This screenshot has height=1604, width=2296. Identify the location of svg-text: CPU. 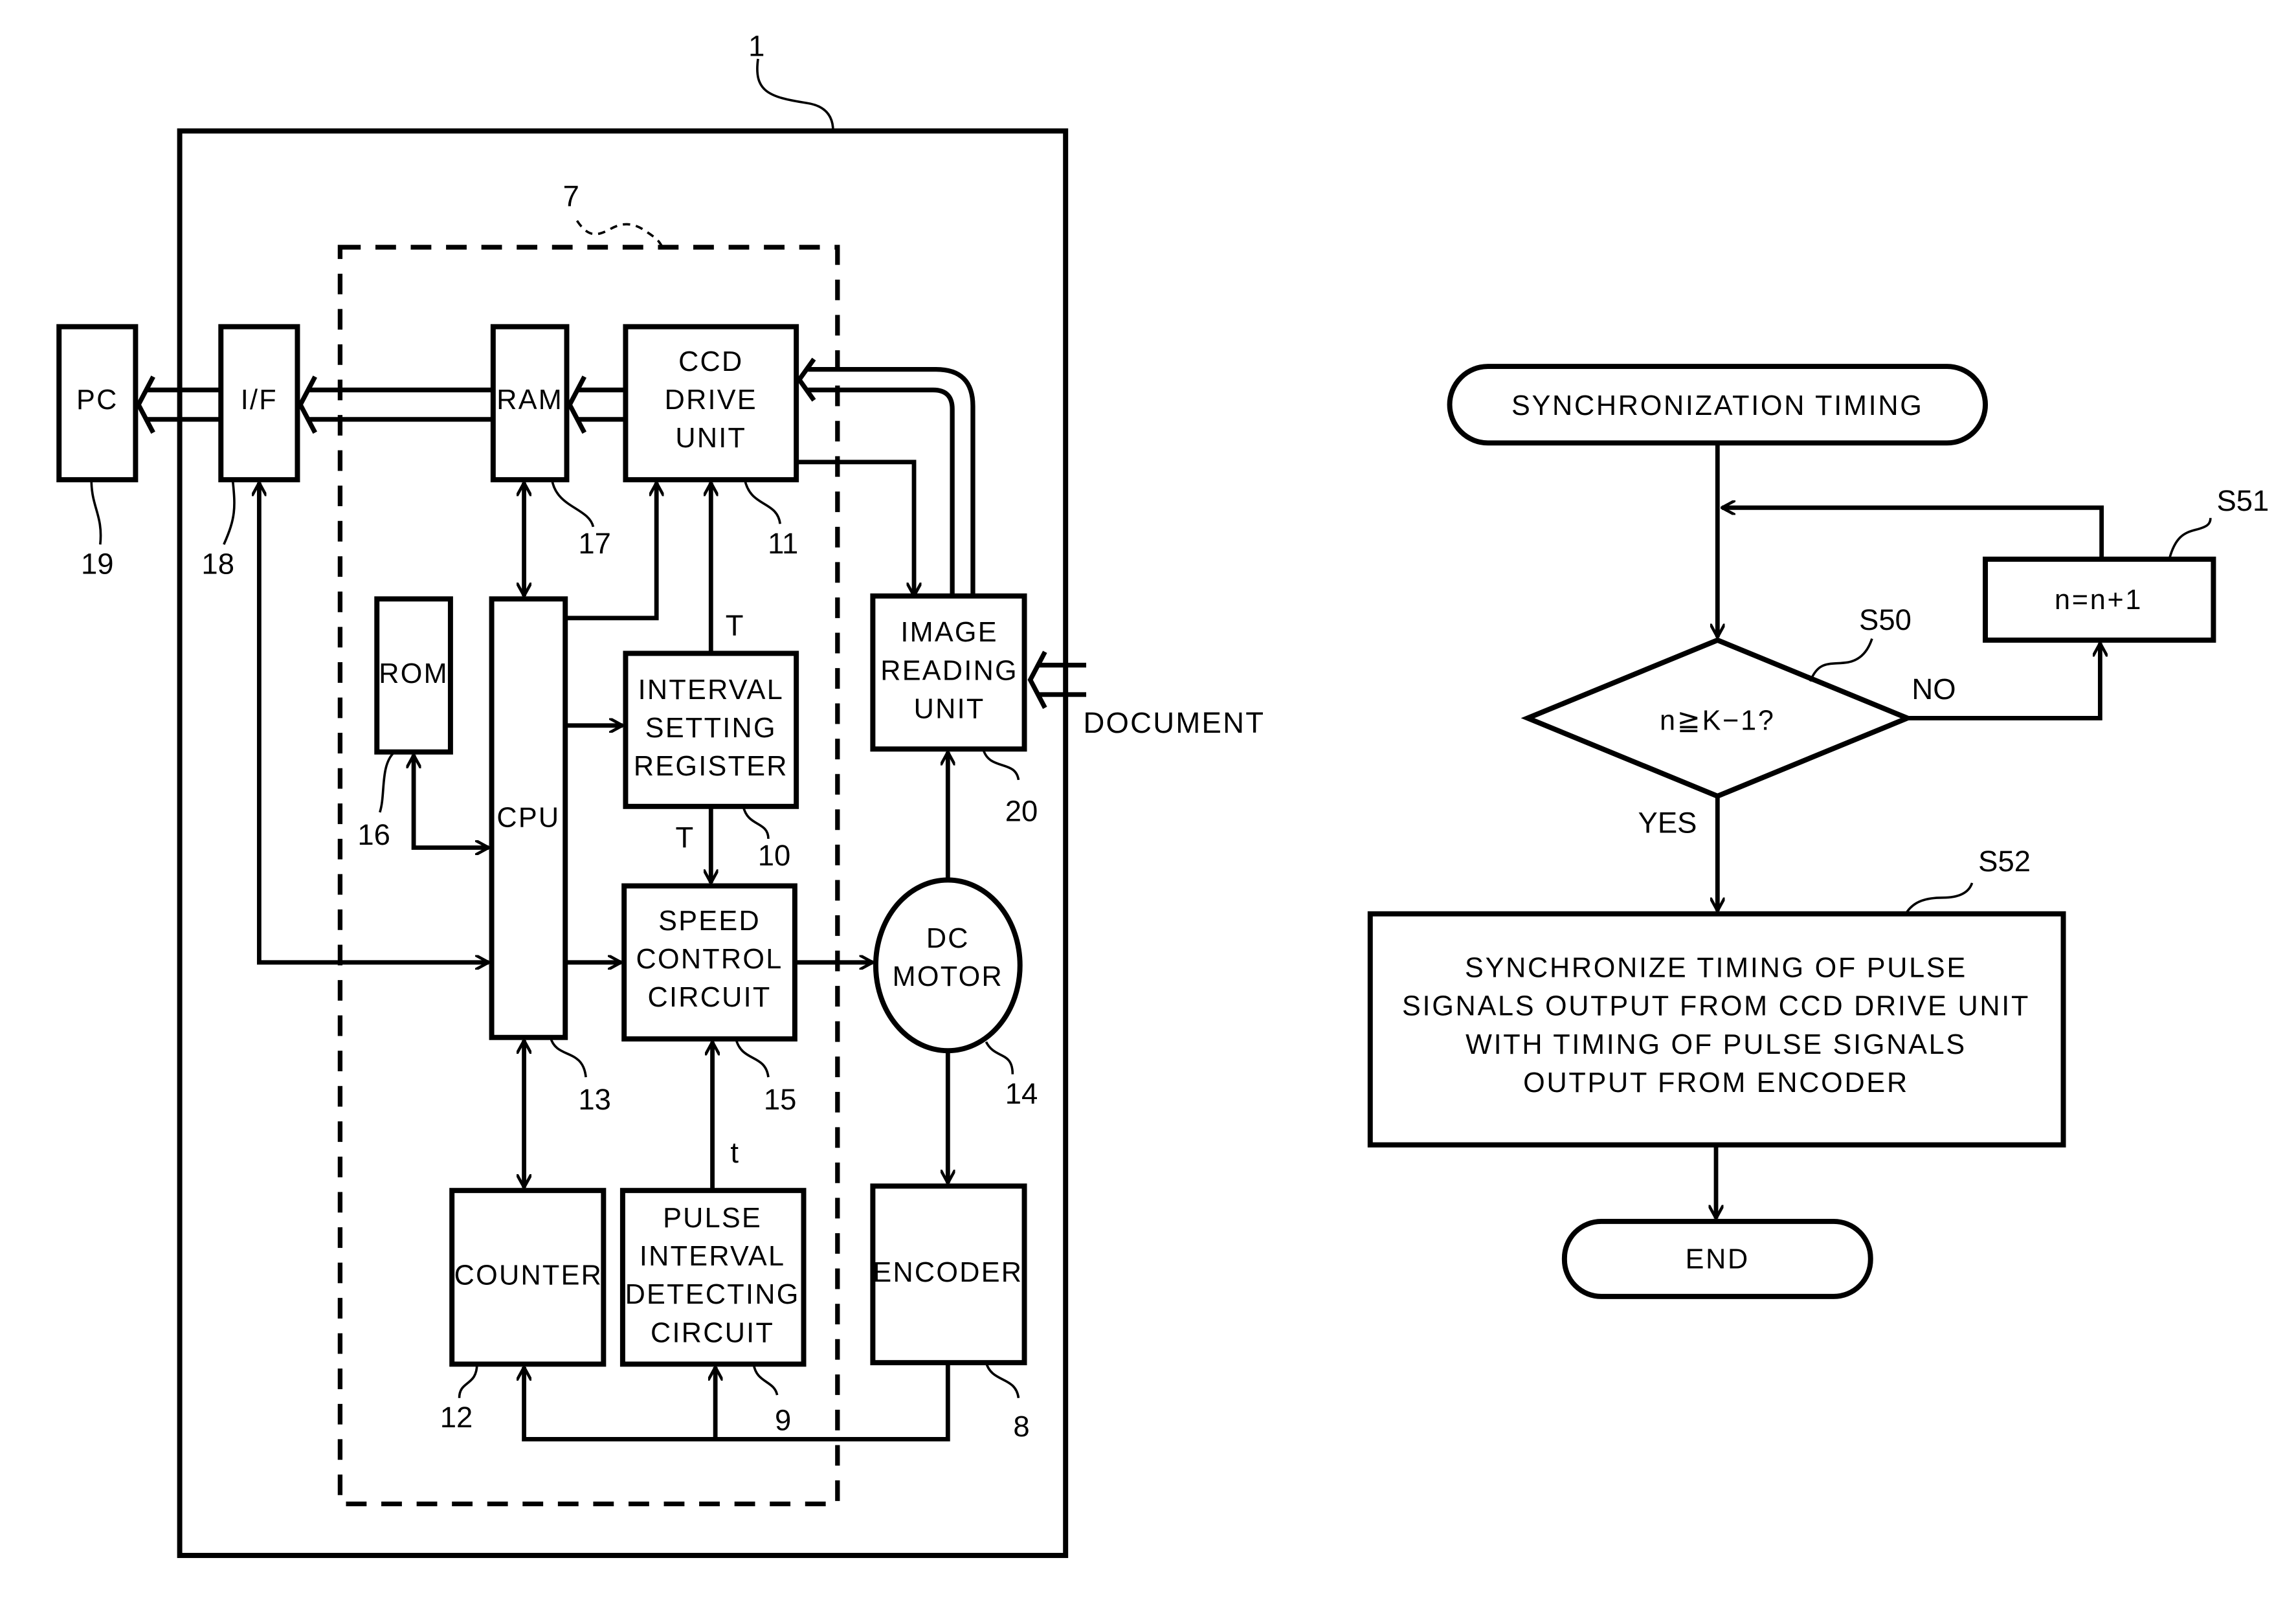
(528, 818).